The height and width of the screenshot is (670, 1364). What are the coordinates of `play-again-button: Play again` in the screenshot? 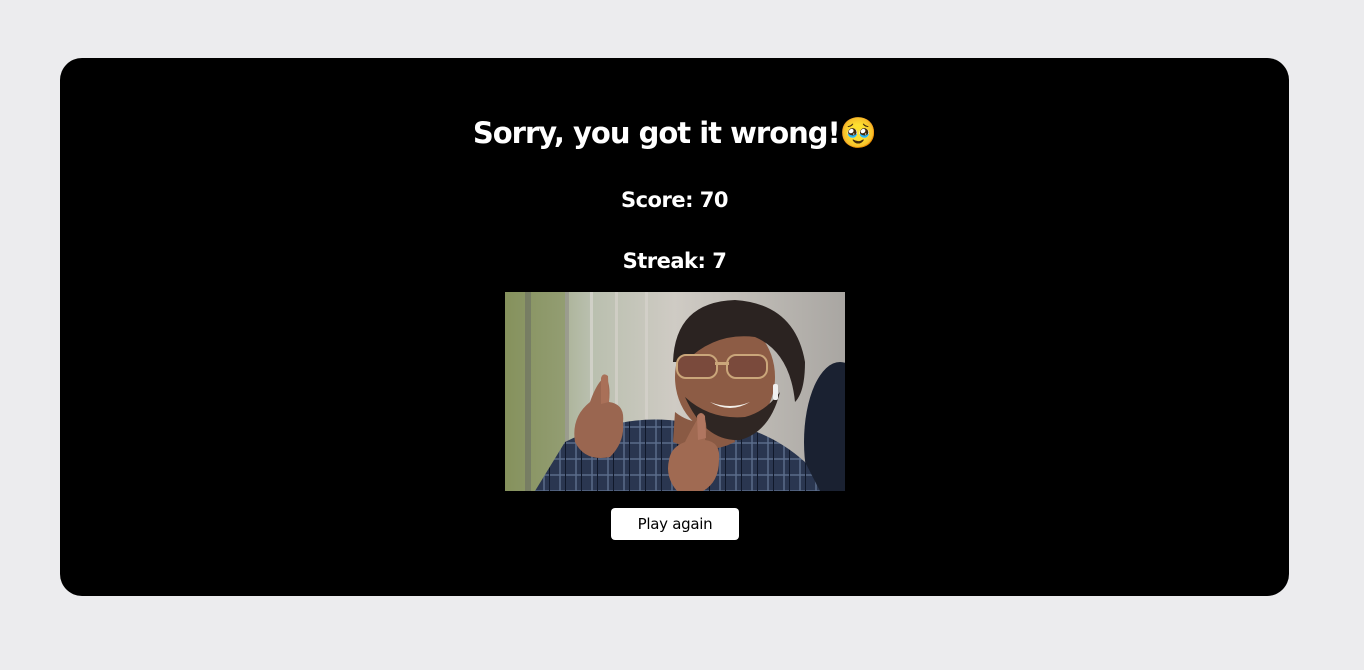 It's located at (675, 524).